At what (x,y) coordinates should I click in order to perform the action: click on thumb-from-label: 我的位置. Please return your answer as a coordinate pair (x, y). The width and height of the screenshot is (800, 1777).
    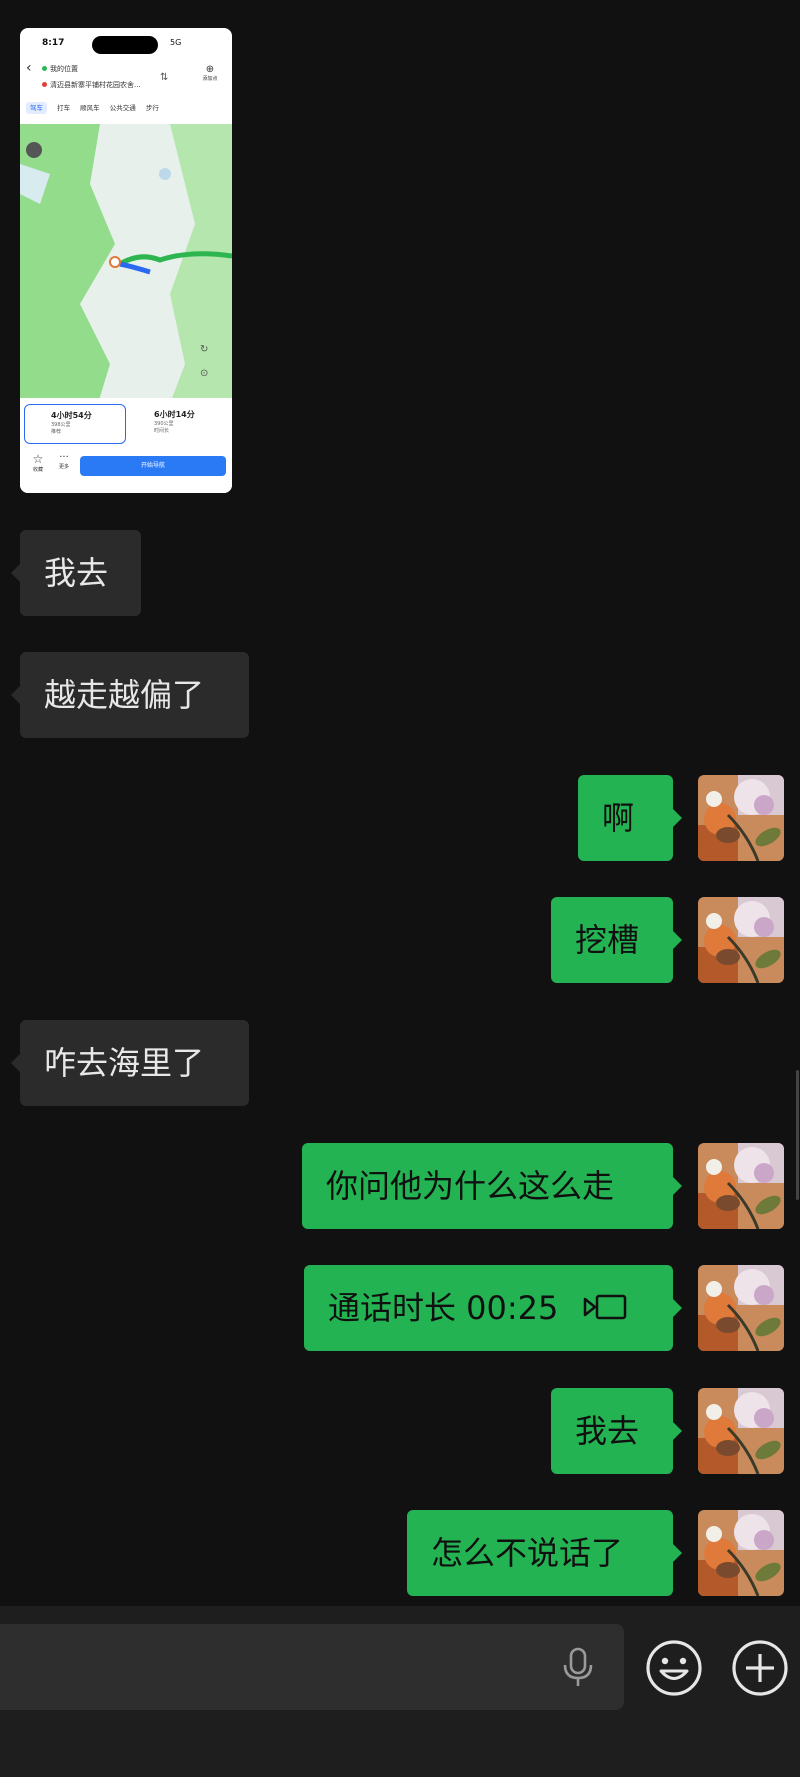
    Looking at the image, I should click on (64, 69).